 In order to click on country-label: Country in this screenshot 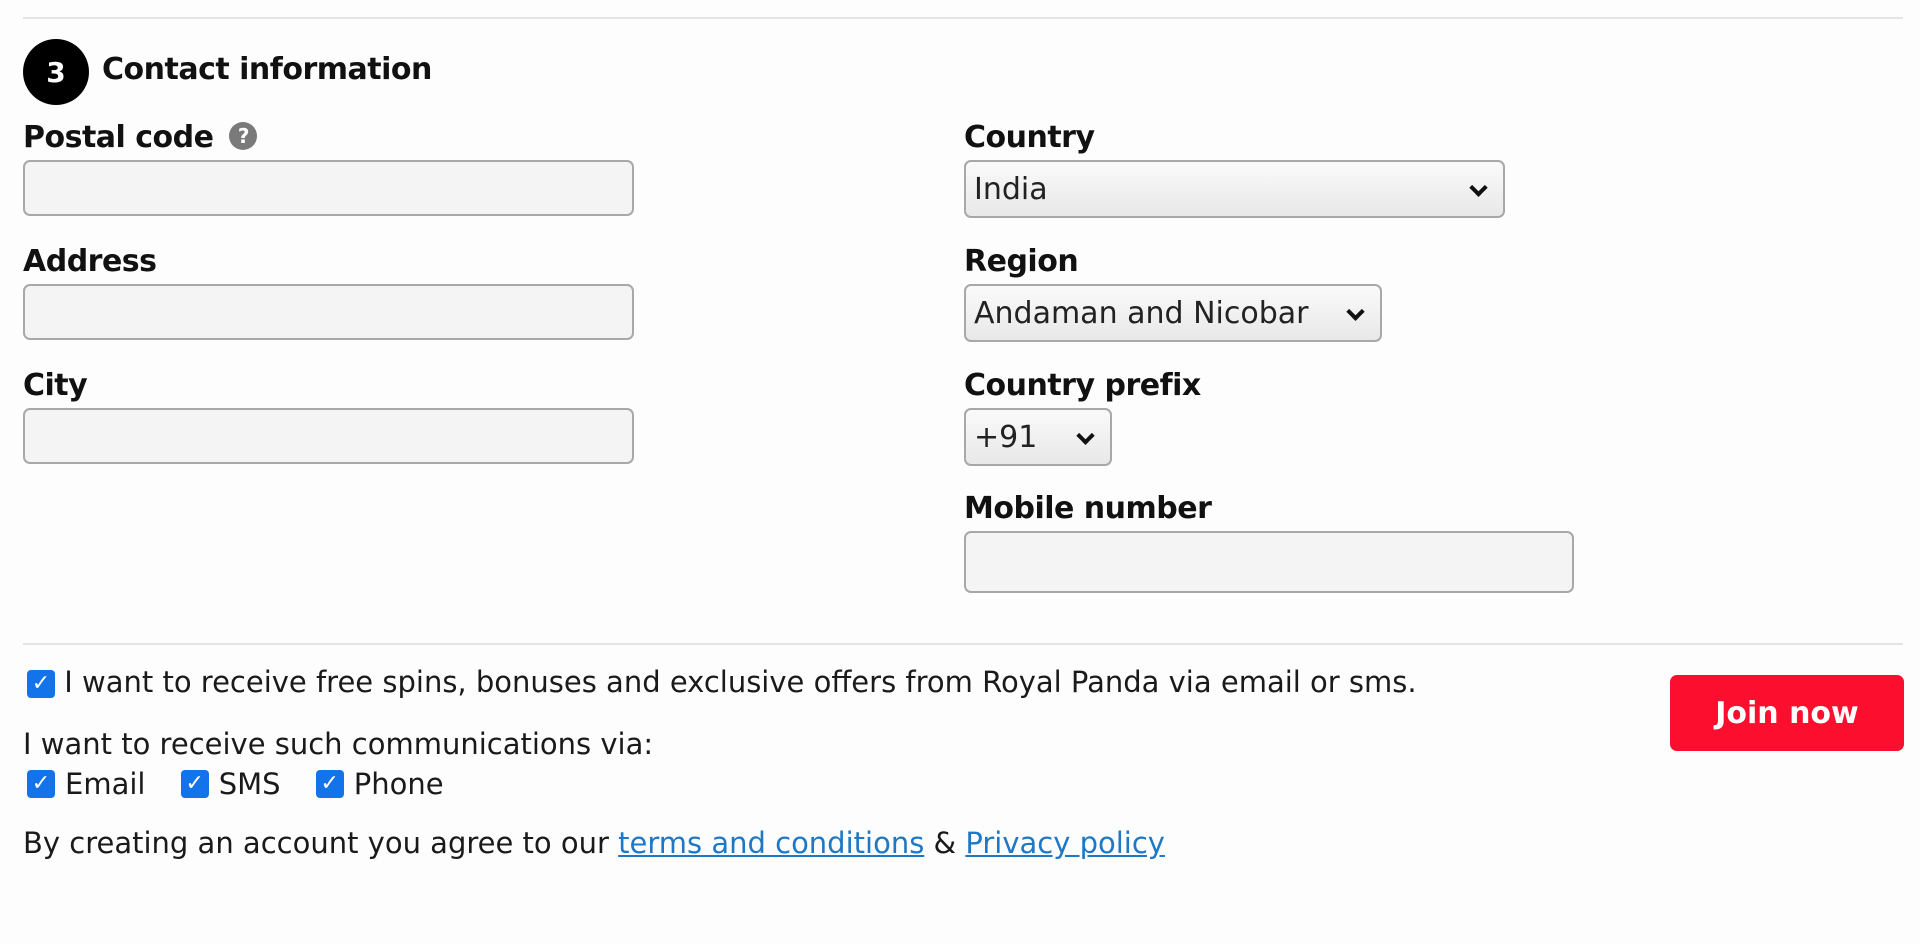, I will do `click(1029, 137)`.